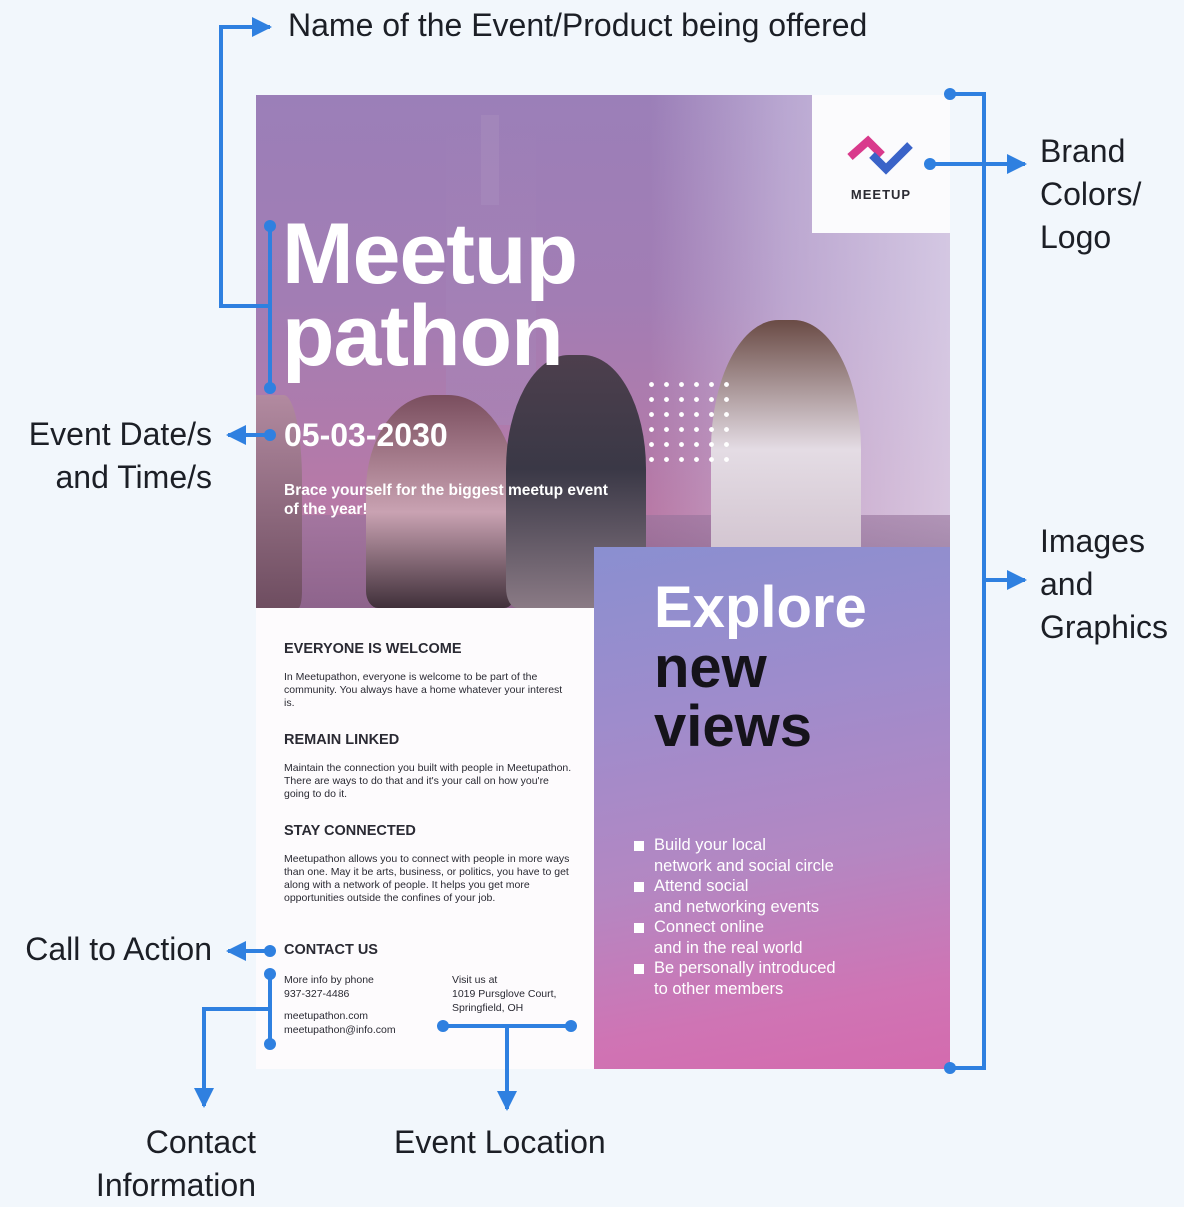 Image resolution: width=1184 pixels, height=1207 pixels. What do you see at coordinates (158, 1164) in the screenshot?
I see `label-contact: Contact Information` at bounding box center [158, 1164].